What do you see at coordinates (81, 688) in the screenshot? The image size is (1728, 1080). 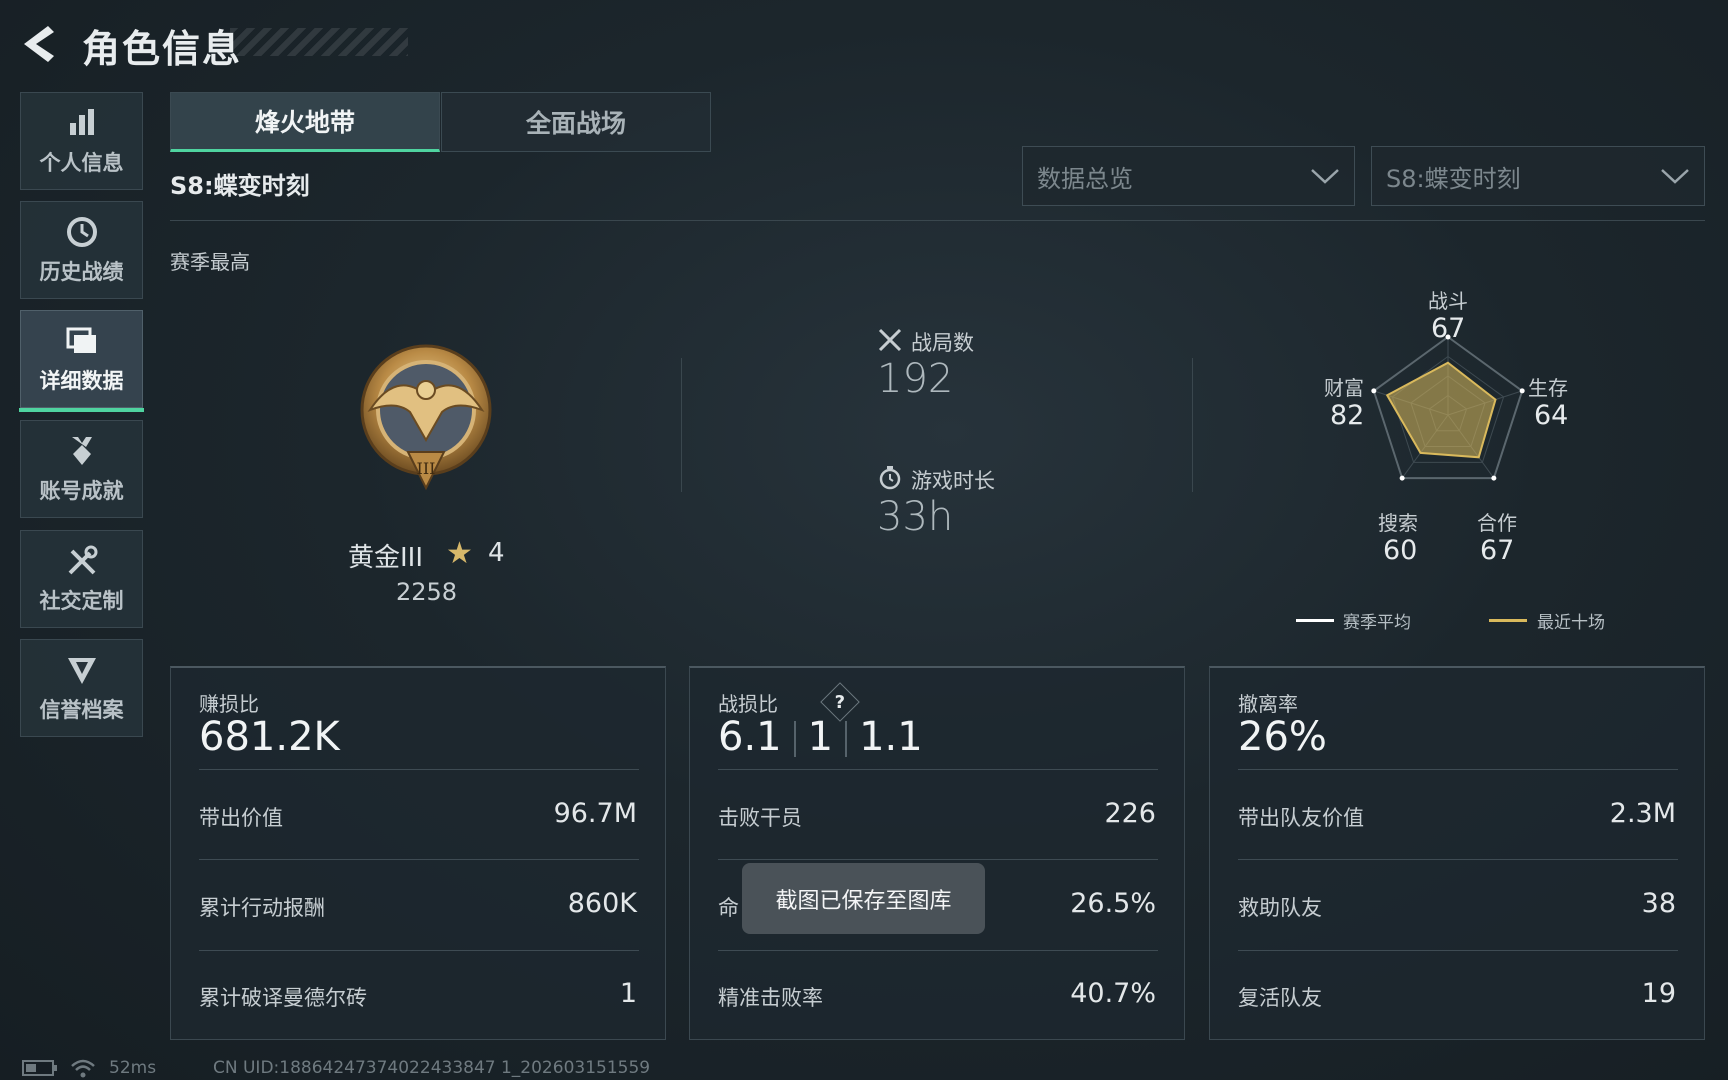 I see `sidebar-item-credit: 信誉档案` at bounding box center [81, 688].